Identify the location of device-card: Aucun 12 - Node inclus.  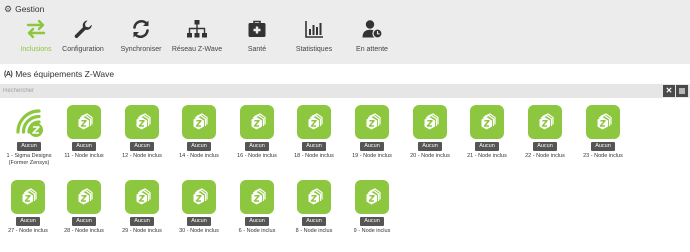
(142, 132).